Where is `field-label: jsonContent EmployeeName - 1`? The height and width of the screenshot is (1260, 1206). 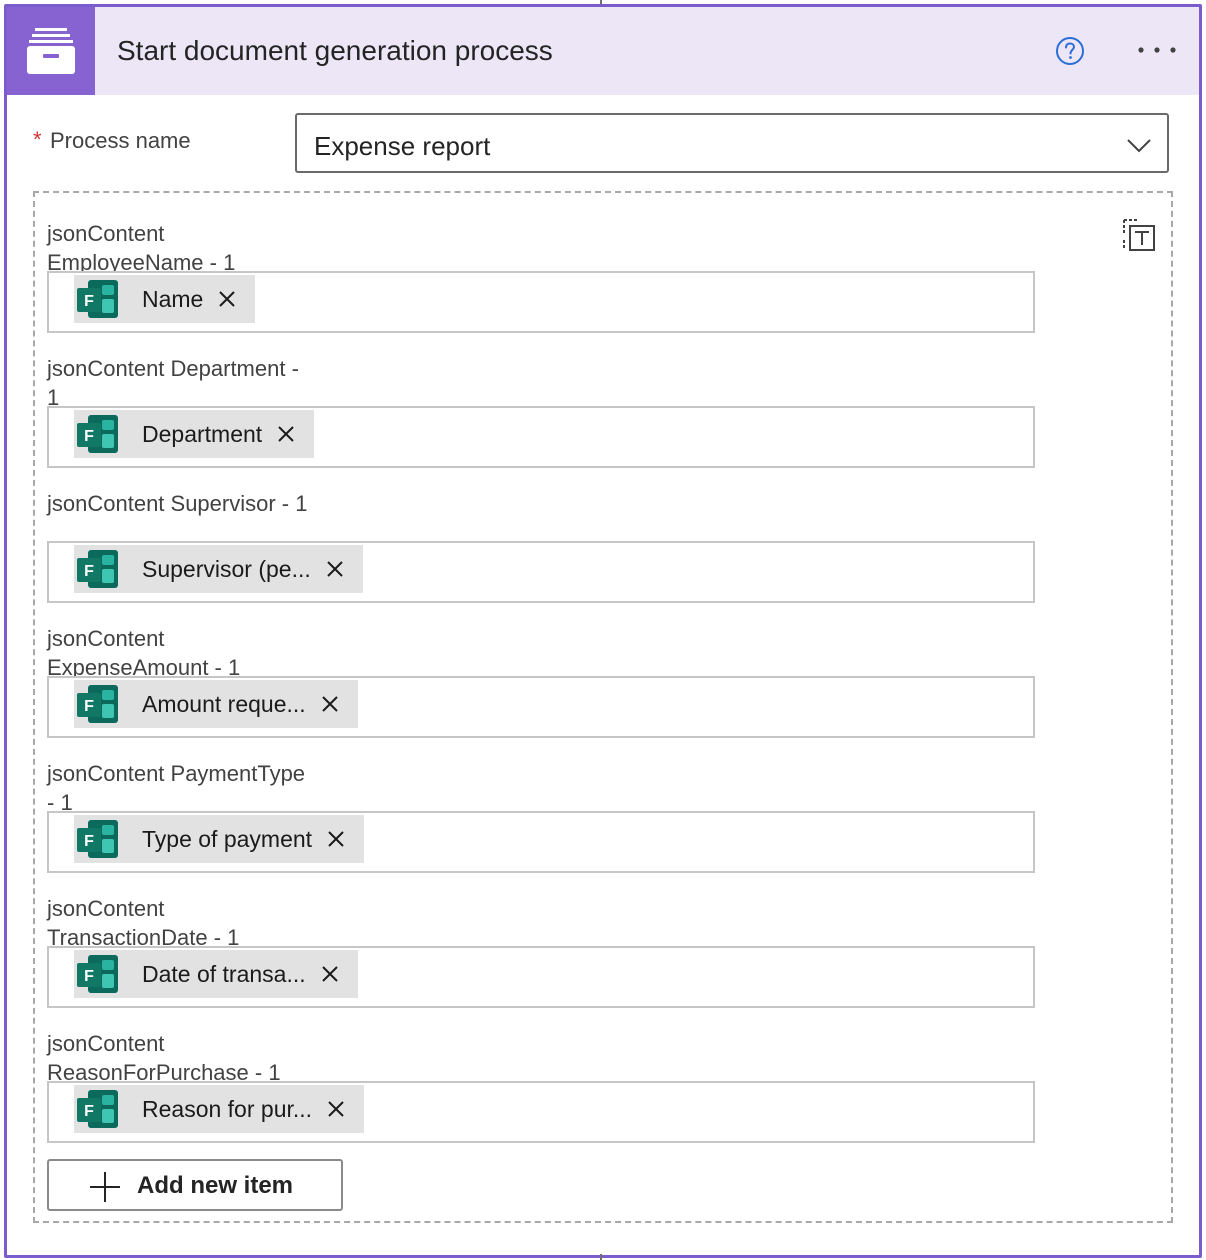
field-label: jsonContent EmployeeName - 1 is located at coordinates (141, 248).